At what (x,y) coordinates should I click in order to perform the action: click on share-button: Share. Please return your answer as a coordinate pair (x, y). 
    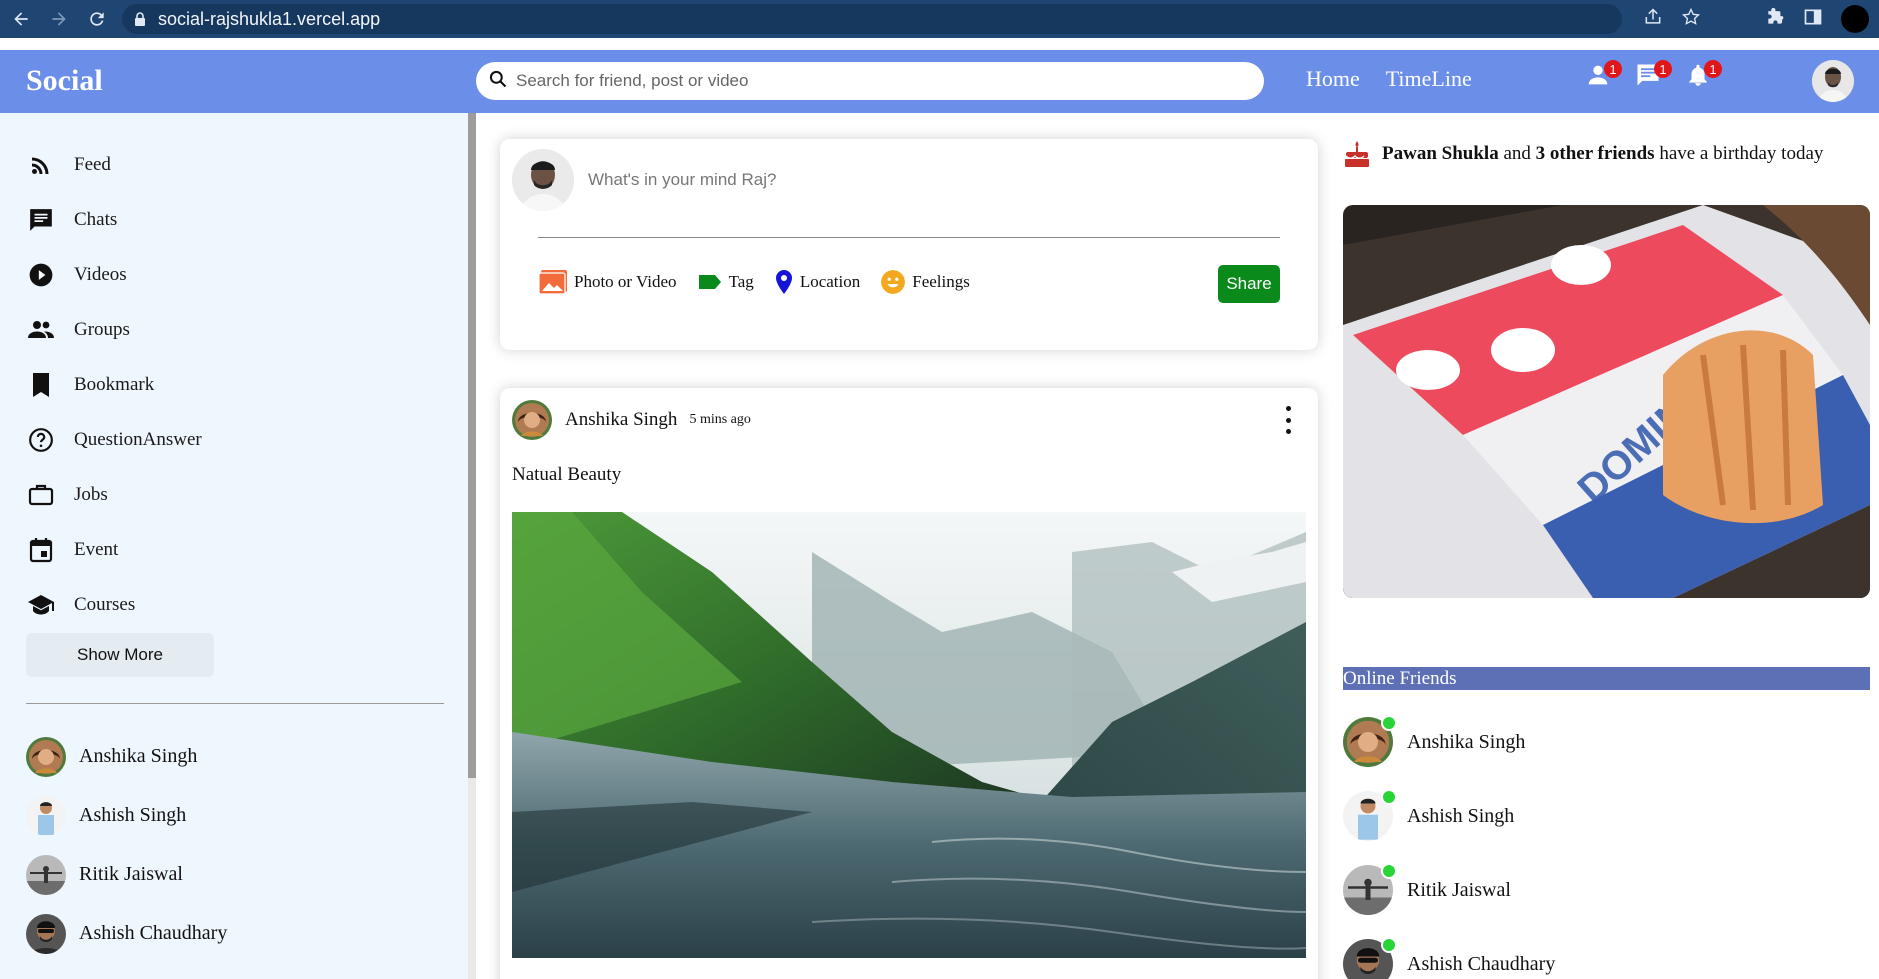
    Looking at the image, I should click on (1249, 284).